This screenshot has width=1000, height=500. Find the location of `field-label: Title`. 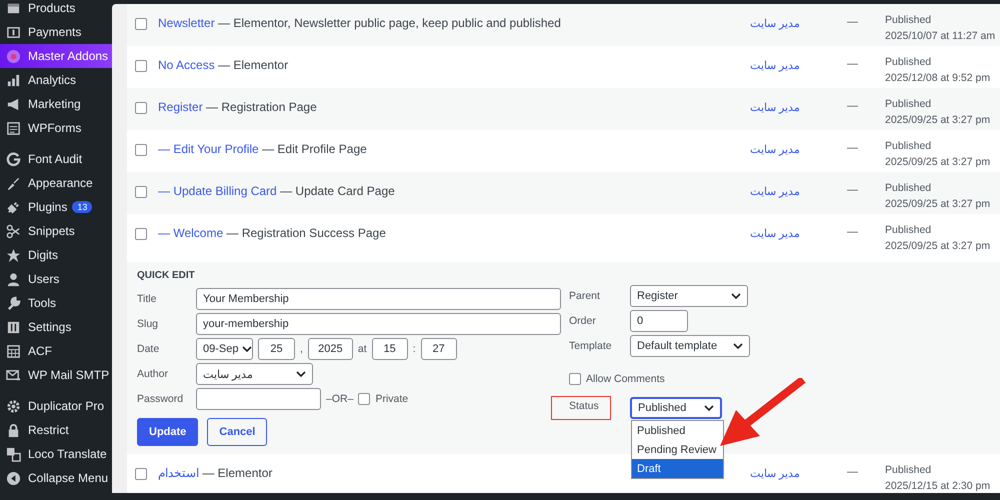

field-label: Title is located at coordinates (147, 299).